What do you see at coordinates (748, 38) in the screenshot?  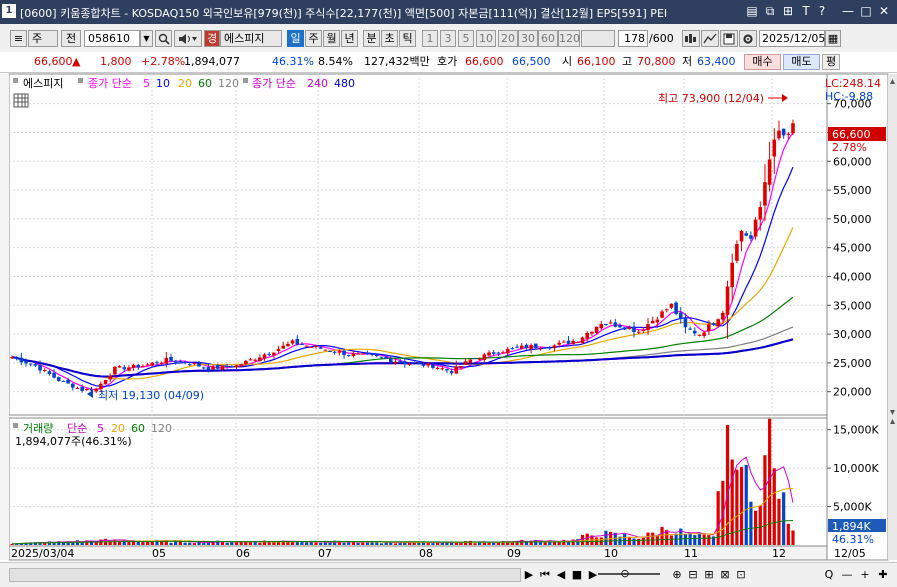 I see `gear-icon` at bounding box center [748, 38].